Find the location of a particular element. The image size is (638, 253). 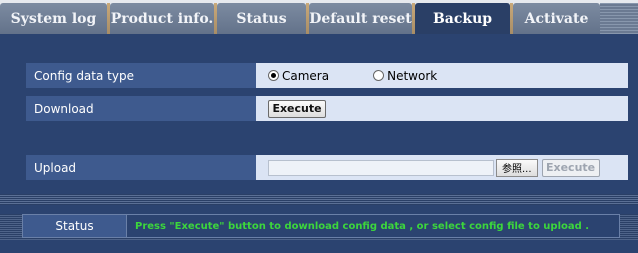

config-data-type-options: Camera Network is located at coordinates (442, 76).